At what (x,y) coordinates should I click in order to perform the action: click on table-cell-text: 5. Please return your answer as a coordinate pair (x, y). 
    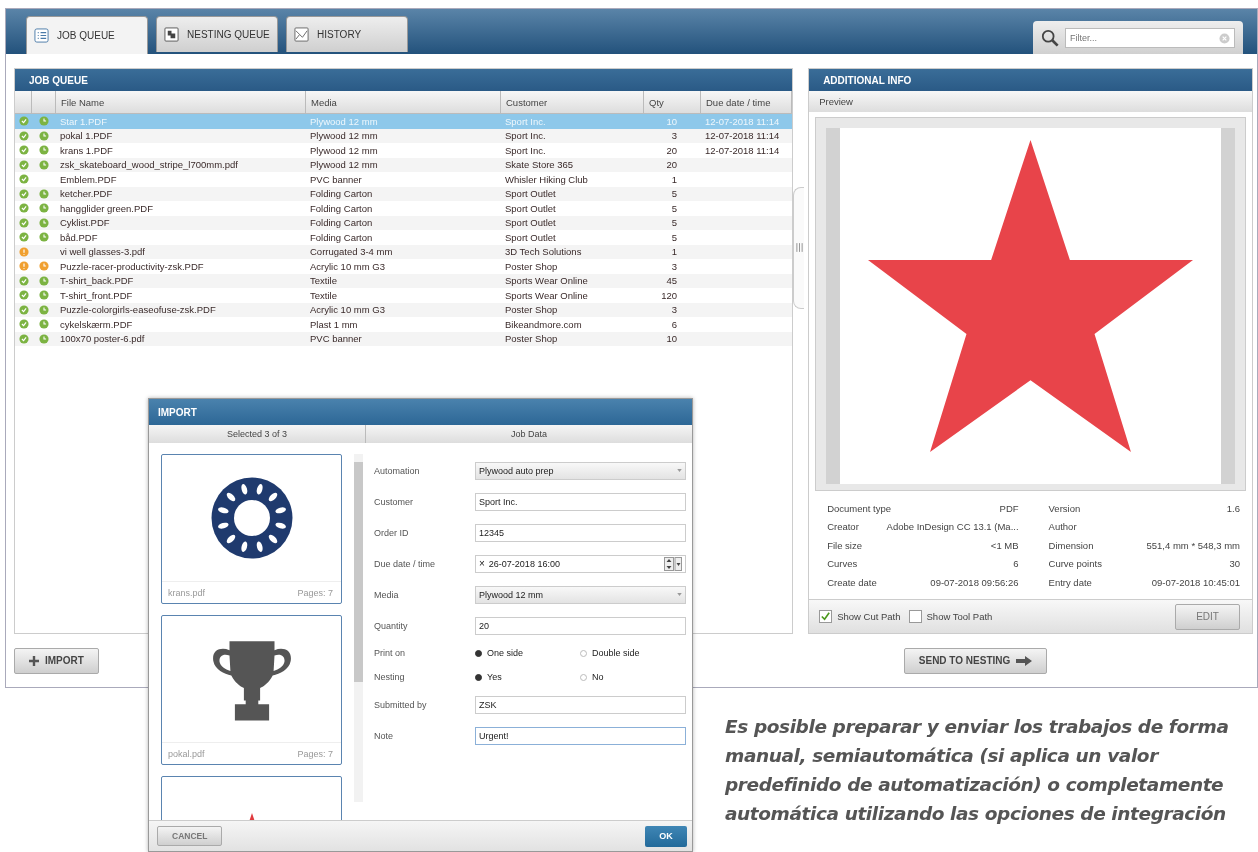
    Looking at the image, I should click on (674, 223).